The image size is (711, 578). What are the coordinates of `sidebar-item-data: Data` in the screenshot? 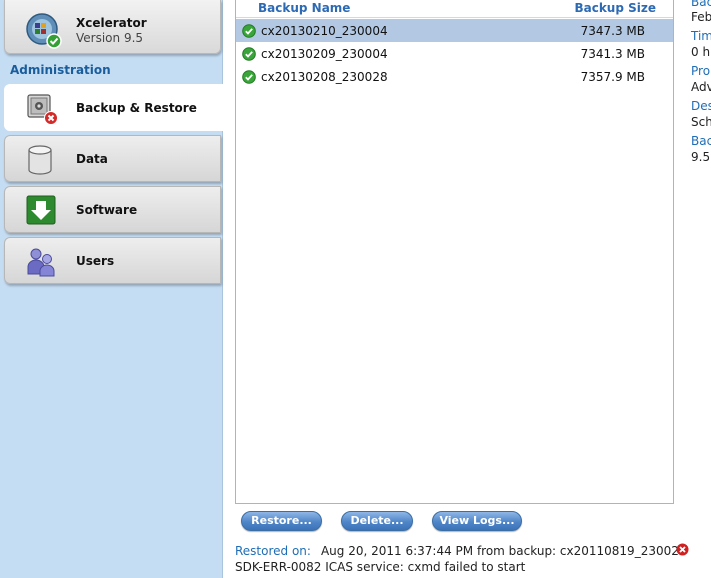 It's located at (112, 158).